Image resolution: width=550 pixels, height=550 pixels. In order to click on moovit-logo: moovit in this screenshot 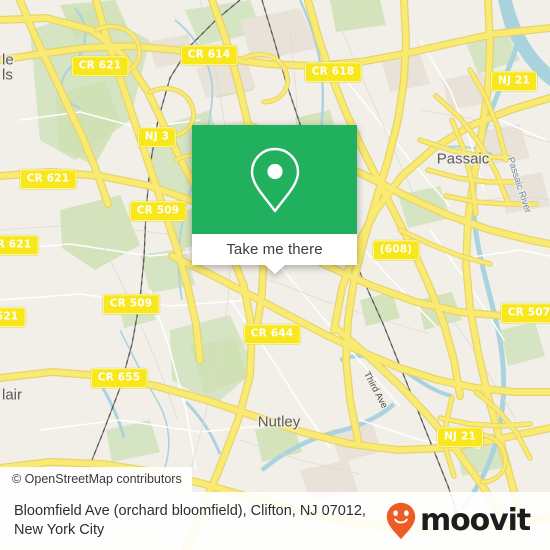, I will do `click(461, 521)`.